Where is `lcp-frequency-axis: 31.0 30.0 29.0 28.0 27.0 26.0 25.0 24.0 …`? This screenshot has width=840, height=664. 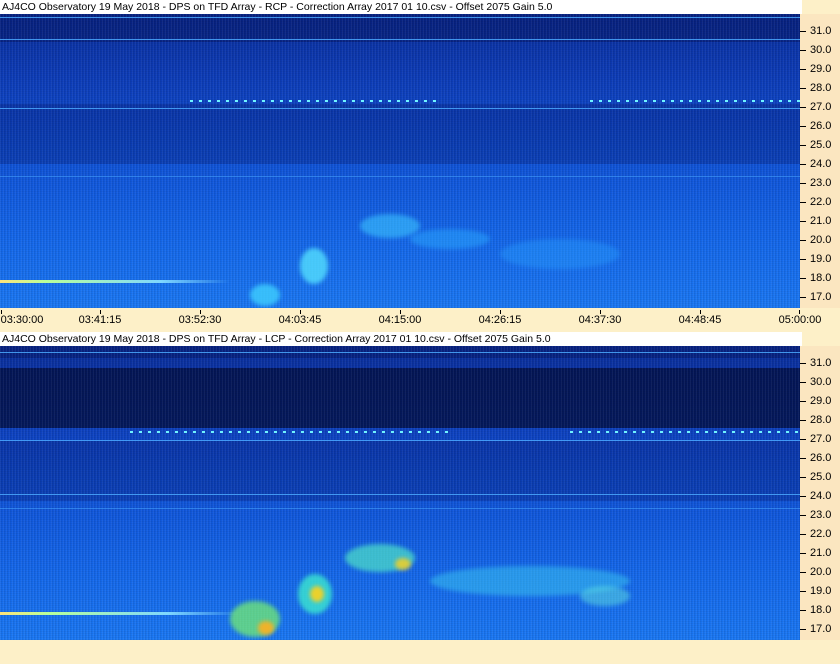
lcp-frequency-axis: 31.0 30.0 29.0 28.0 27.0 26.0 25.0 24.0 … is located at coordinates (820, 493).